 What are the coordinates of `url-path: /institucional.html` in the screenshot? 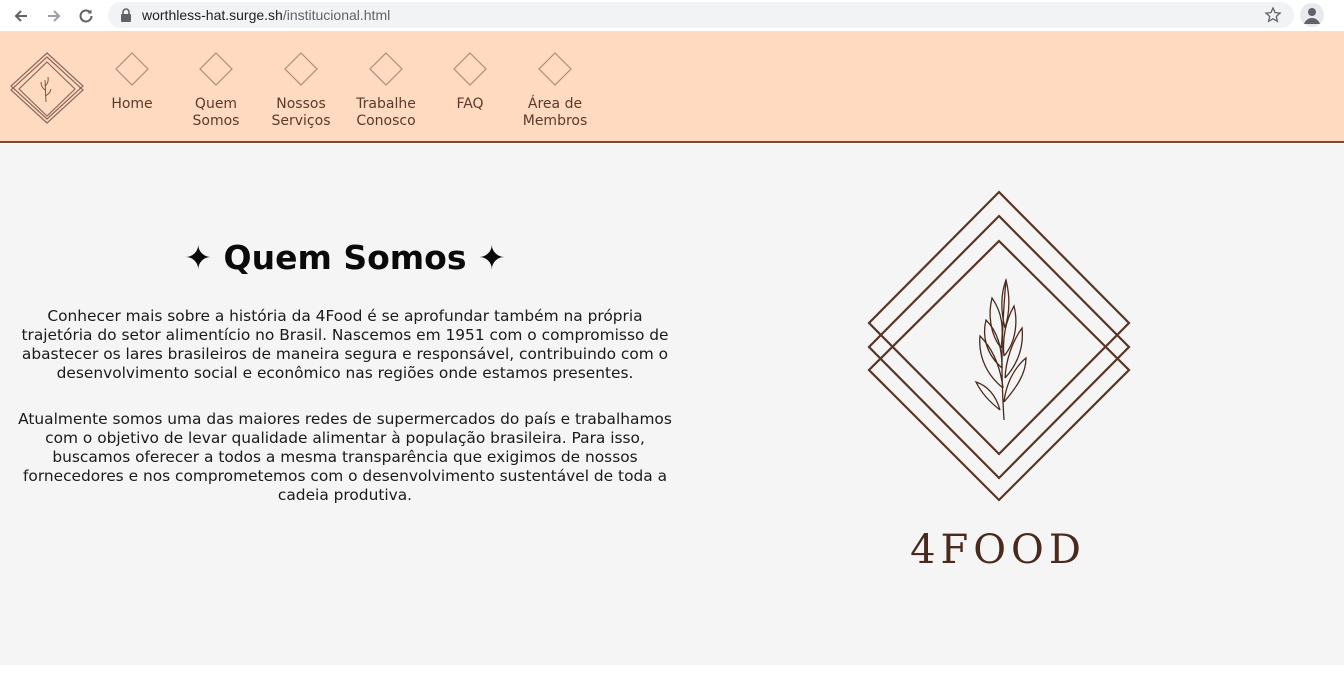 It's located at (336, 15).